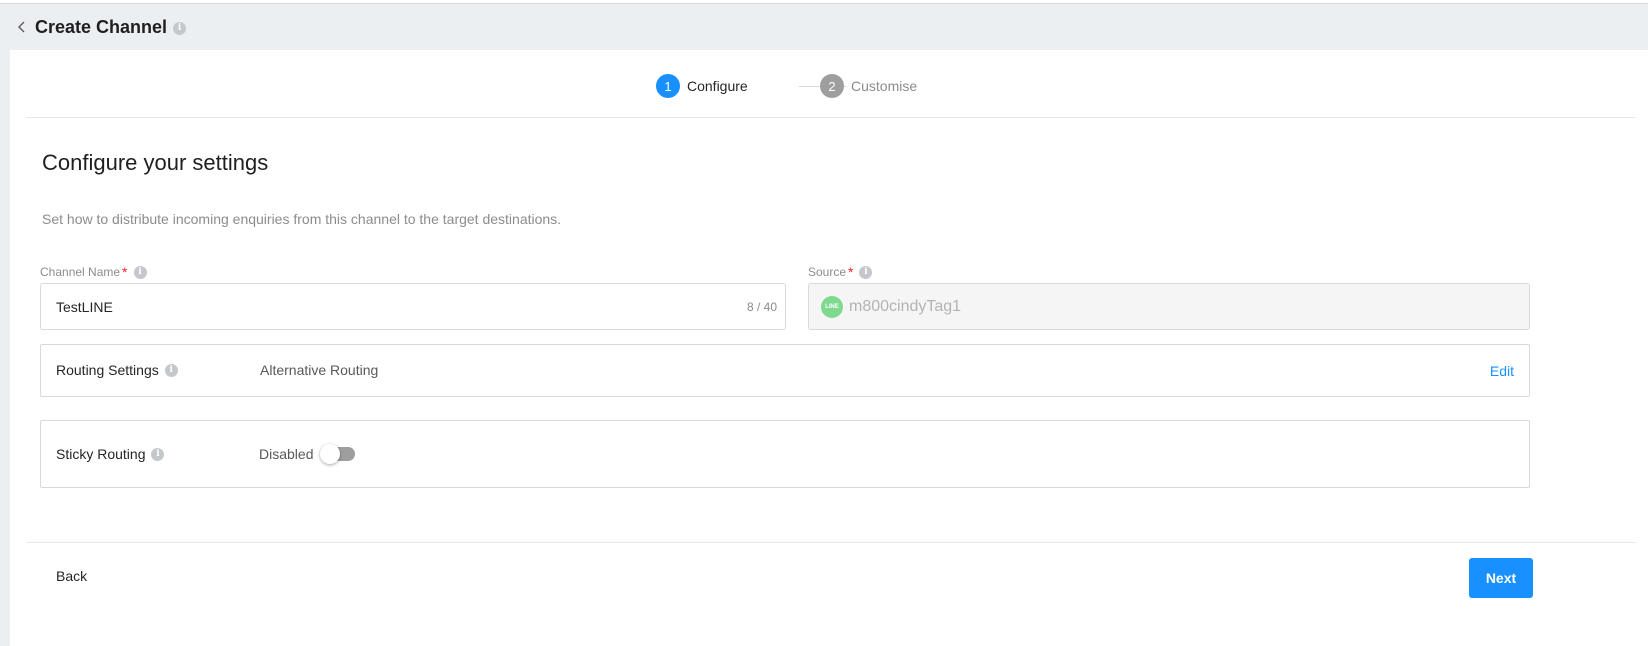 Image resolution: width=1648 pixels, height=646 pixels. Describe the element at coordinates (905, 306) in the screenshot. I see `source-value: m800cindyTag1` at that location.